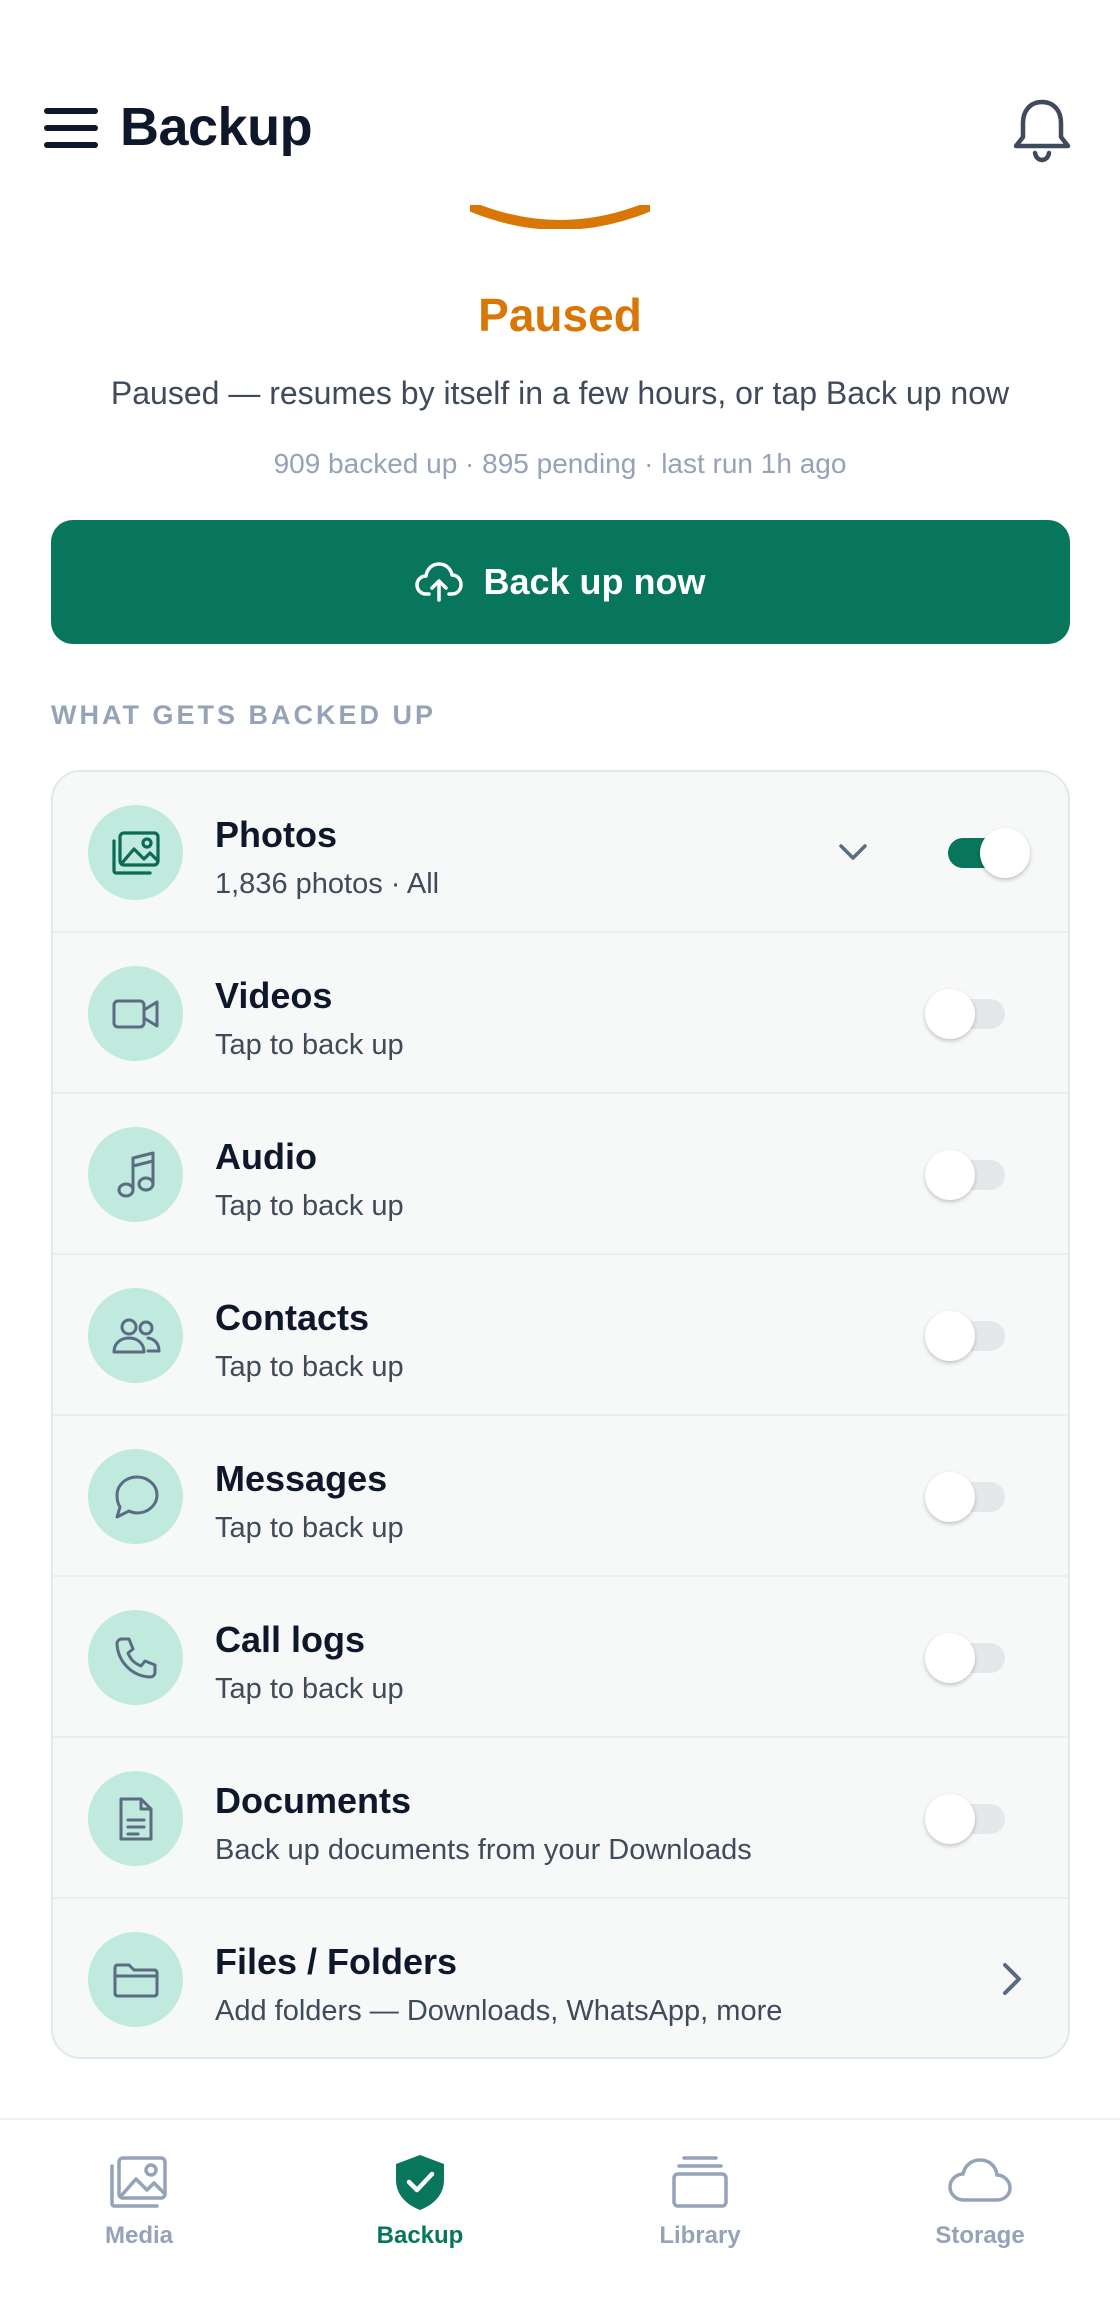 Image resolution: width=1120 pixels, height=2318 pixels. Describe the element at coordinates (139, 2217) in the screenshot. I see `nav-media: Media` at that location.